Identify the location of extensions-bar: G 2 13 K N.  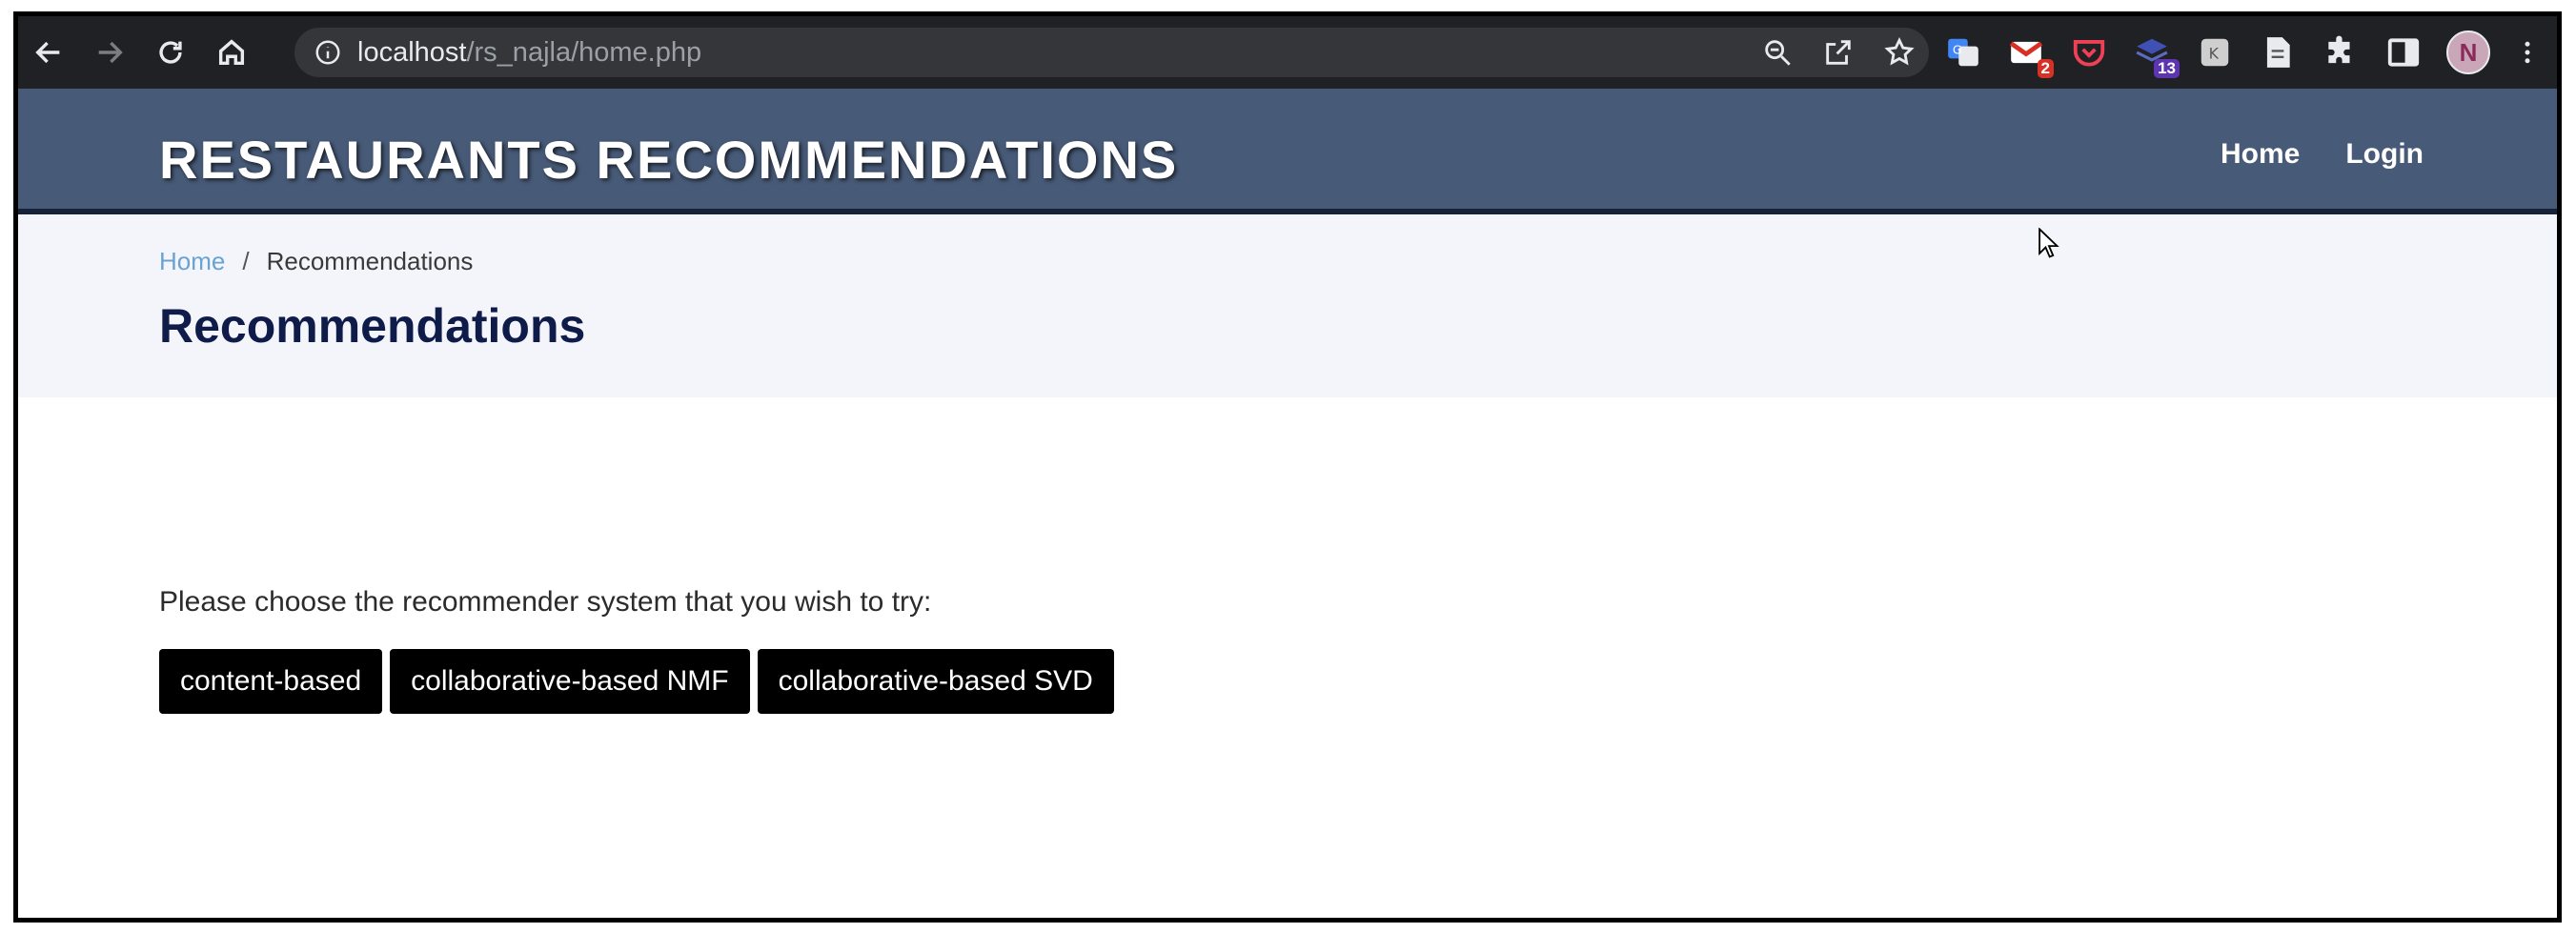
(2242, 53).